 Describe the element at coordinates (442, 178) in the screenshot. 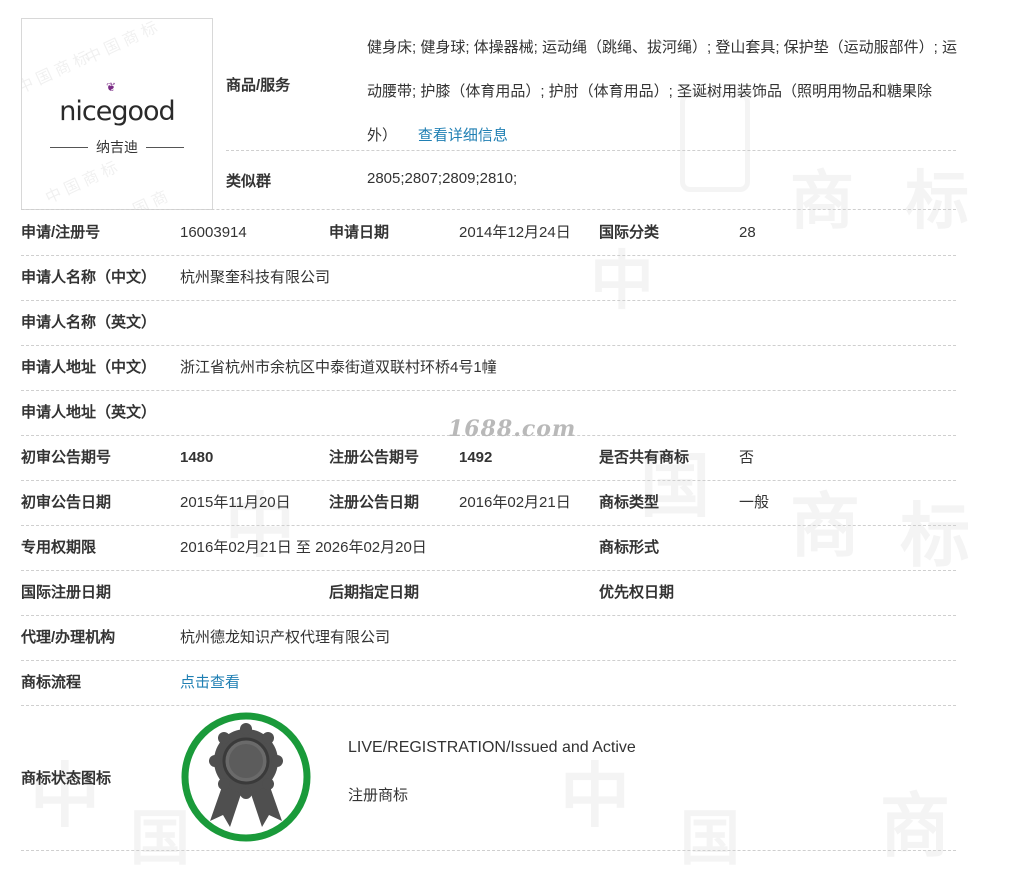

I see `similar-group-value: 2805;2807;2809;2810;` at that location.